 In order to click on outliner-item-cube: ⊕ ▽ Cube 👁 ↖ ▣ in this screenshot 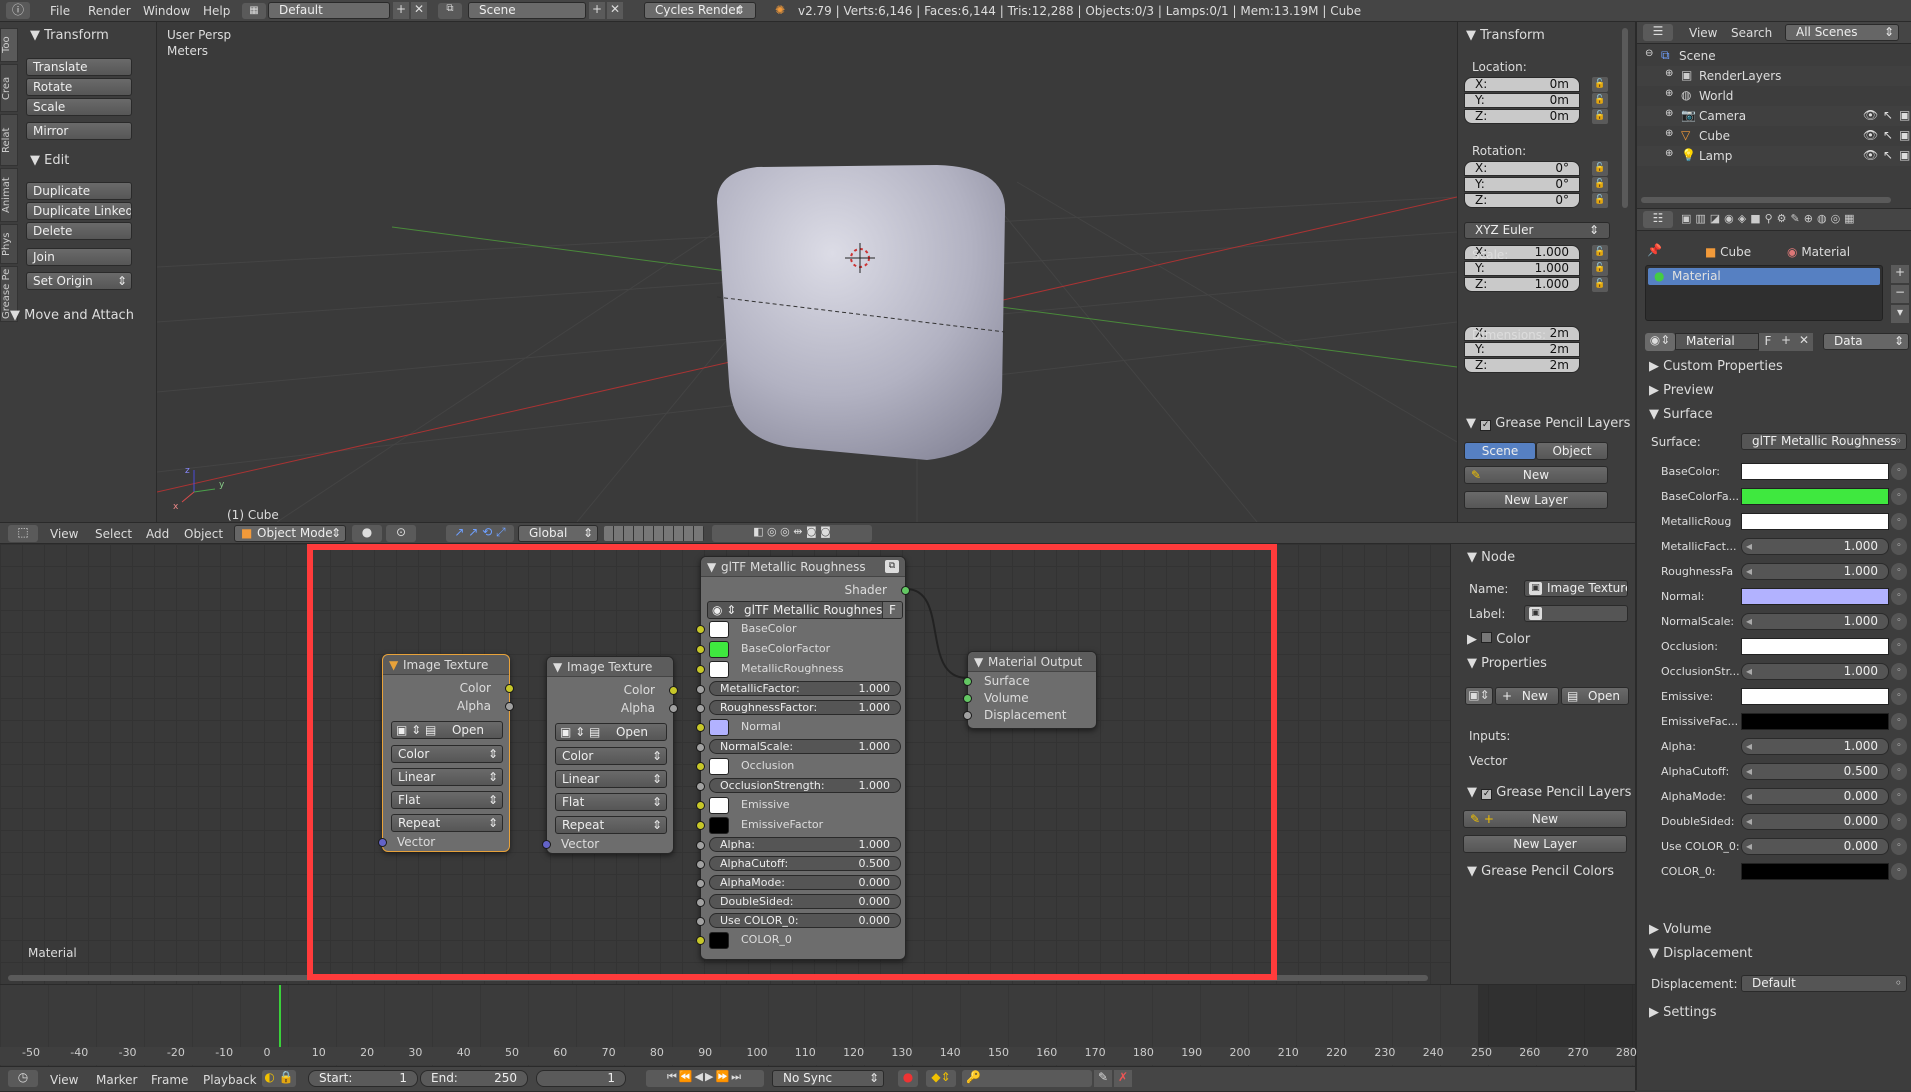, I will do `click(1774, 136)`.